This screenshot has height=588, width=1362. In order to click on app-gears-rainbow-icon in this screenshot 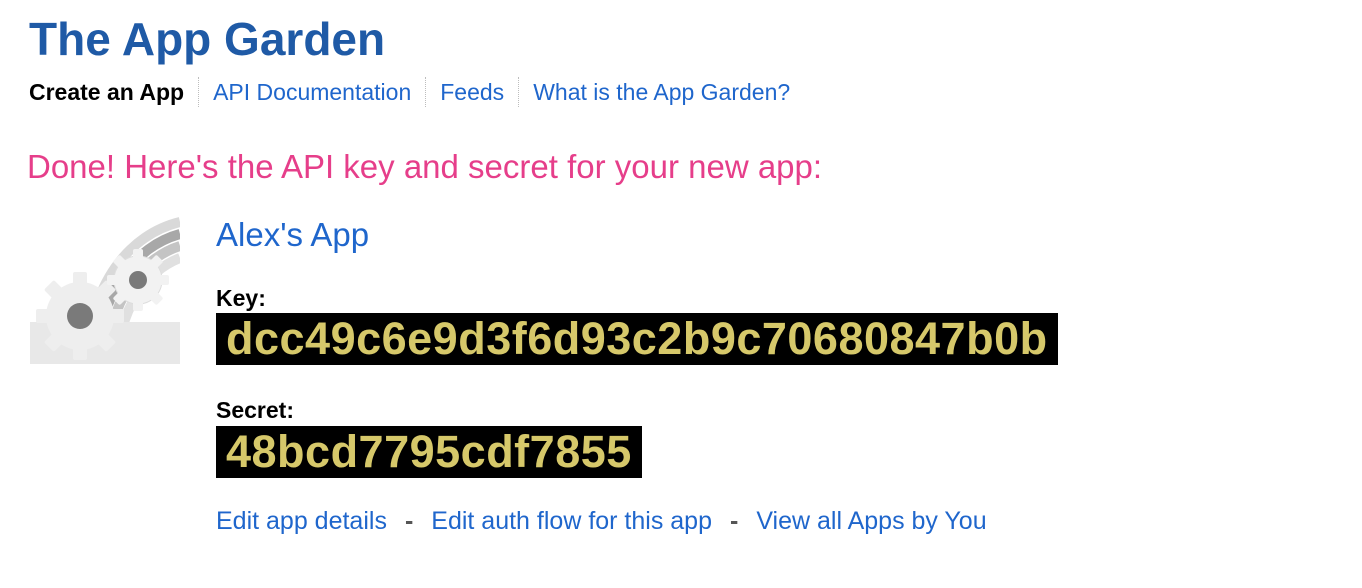, I will do `click(106, 289)`.